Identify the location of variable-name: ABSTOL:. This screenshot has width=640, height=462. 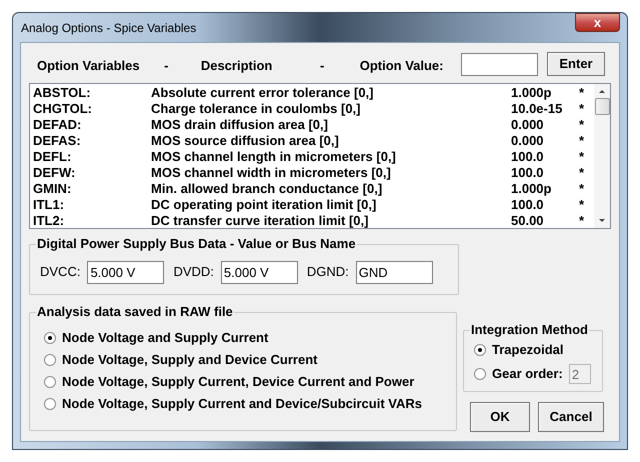
(62, 93).